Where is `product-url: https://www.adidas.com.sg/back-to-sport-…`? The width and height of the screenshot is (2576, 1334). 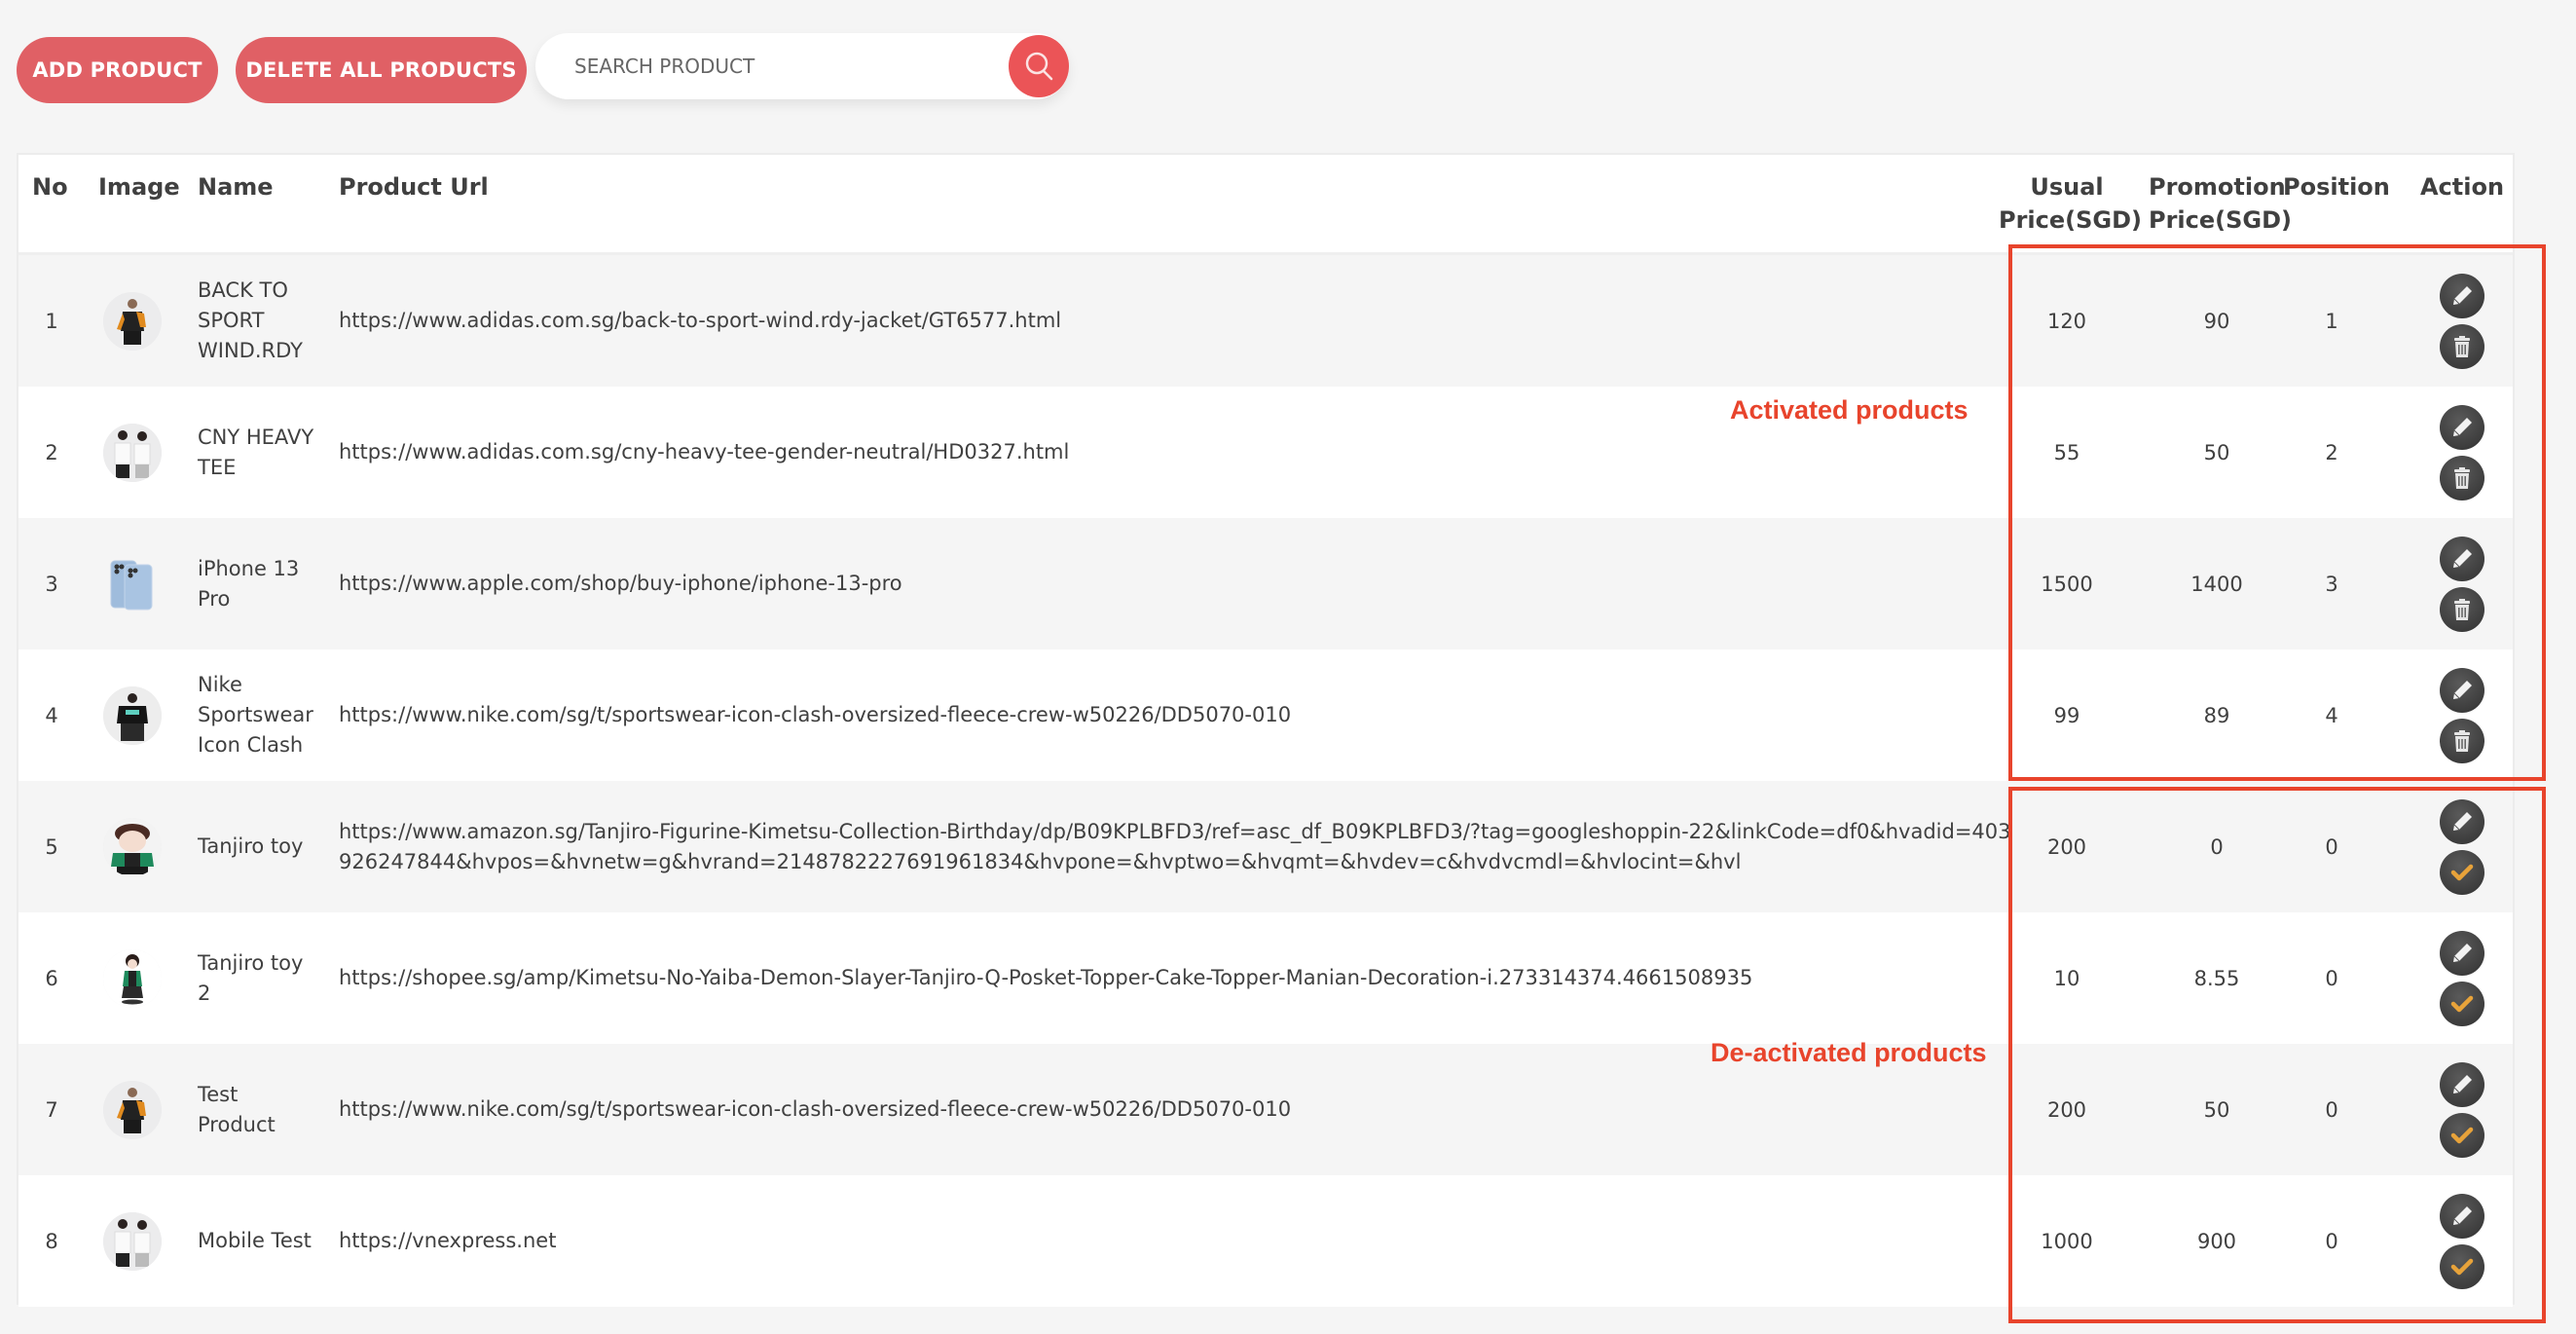 product-url: https://www.adidas.com.sg/back-to-sport-… is located at coordinates (700, 320).